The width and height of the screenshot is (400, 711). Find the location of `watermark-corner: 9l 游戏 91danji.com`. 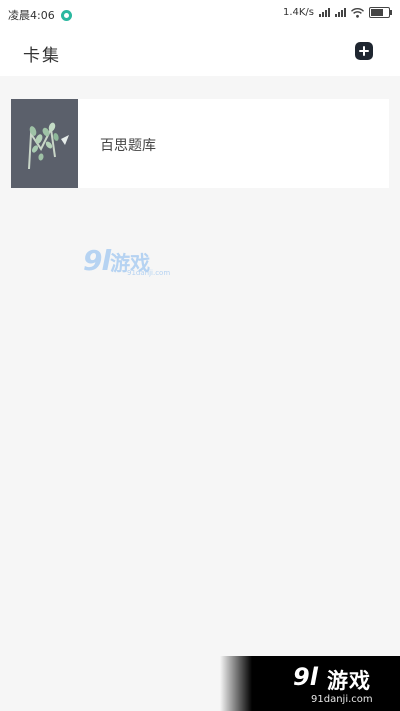

watermark-corner: 9l 游戏 91danji.com is located at coordinates (310, 683).